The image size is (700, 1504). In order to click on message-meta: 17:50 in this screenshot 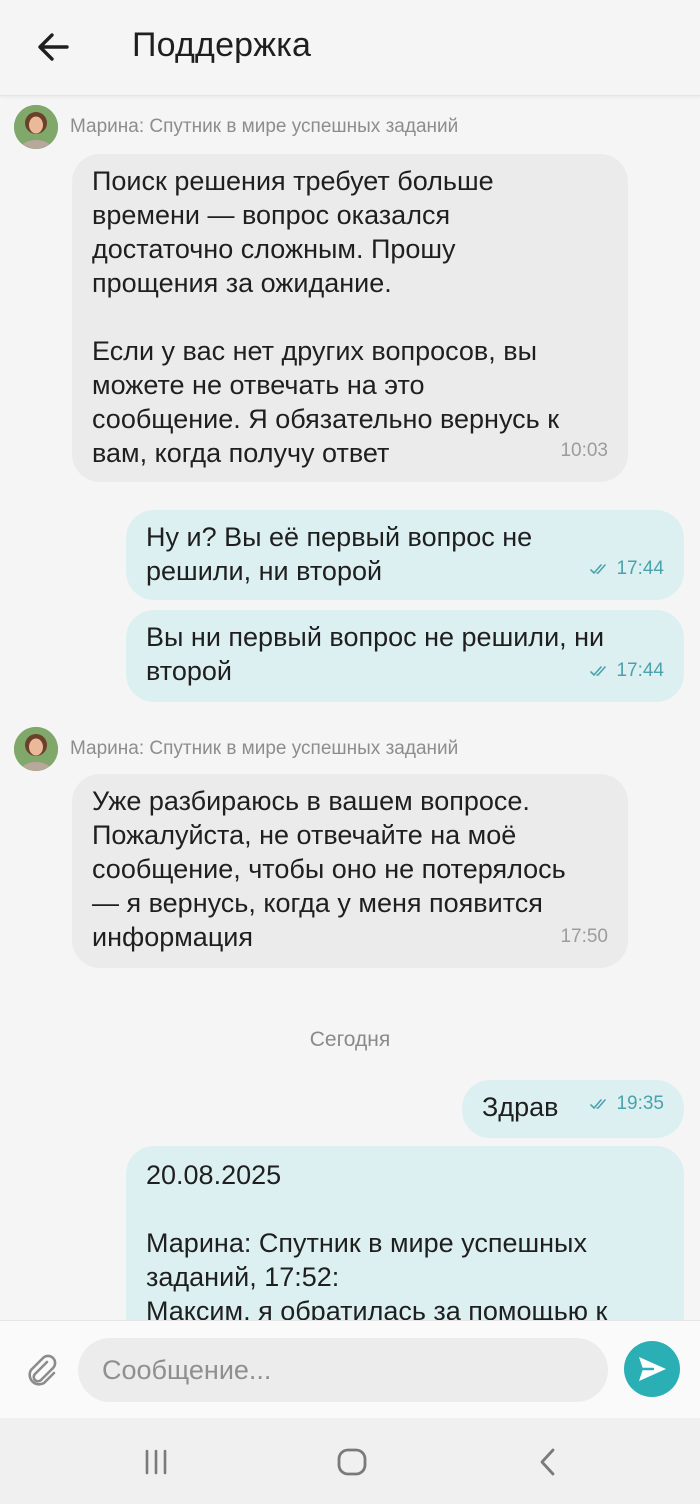, I will do `click(584, 937)`.